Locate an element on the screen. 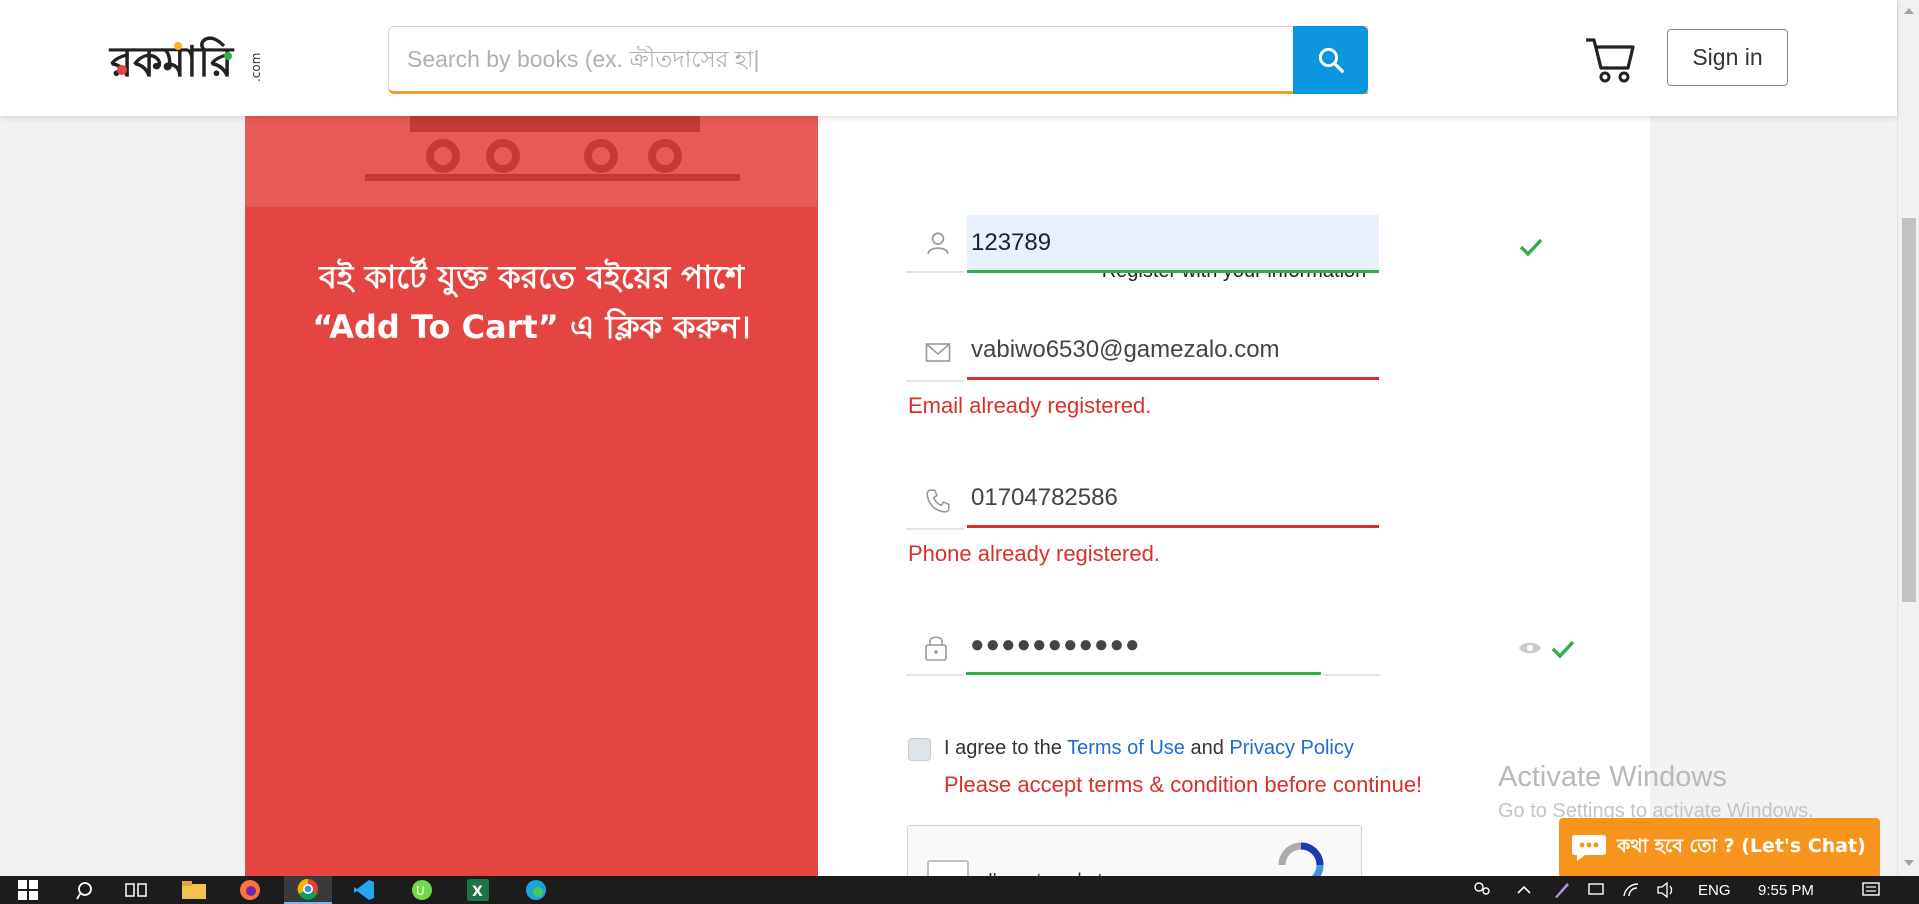  vscode-icon is located at coordinates (364, 890).